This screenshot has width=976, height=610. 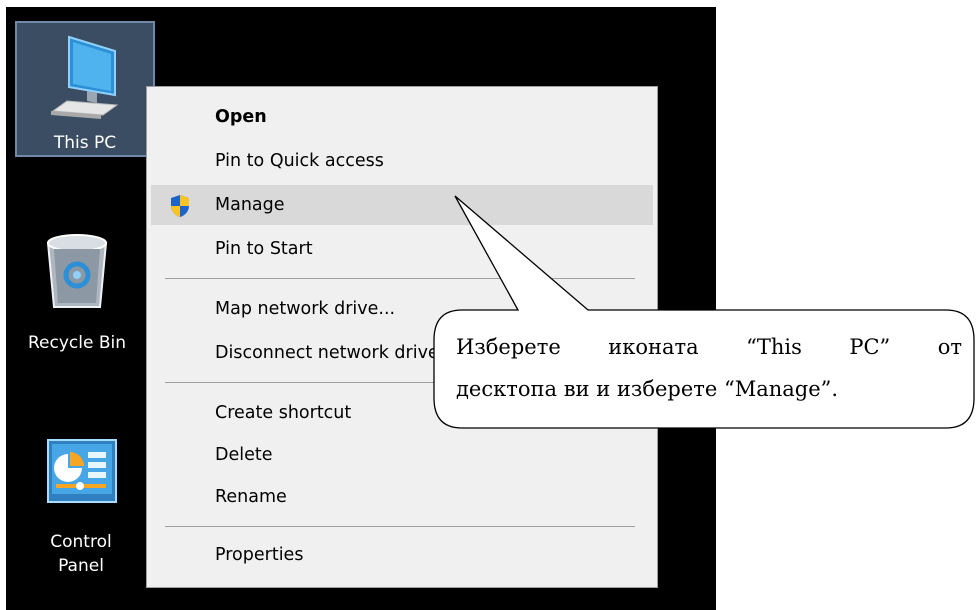 What do you see at coordinates (250, 205) in the screenshot?
I see `menu-item-label: Manage` at bounding box center [250, 205].